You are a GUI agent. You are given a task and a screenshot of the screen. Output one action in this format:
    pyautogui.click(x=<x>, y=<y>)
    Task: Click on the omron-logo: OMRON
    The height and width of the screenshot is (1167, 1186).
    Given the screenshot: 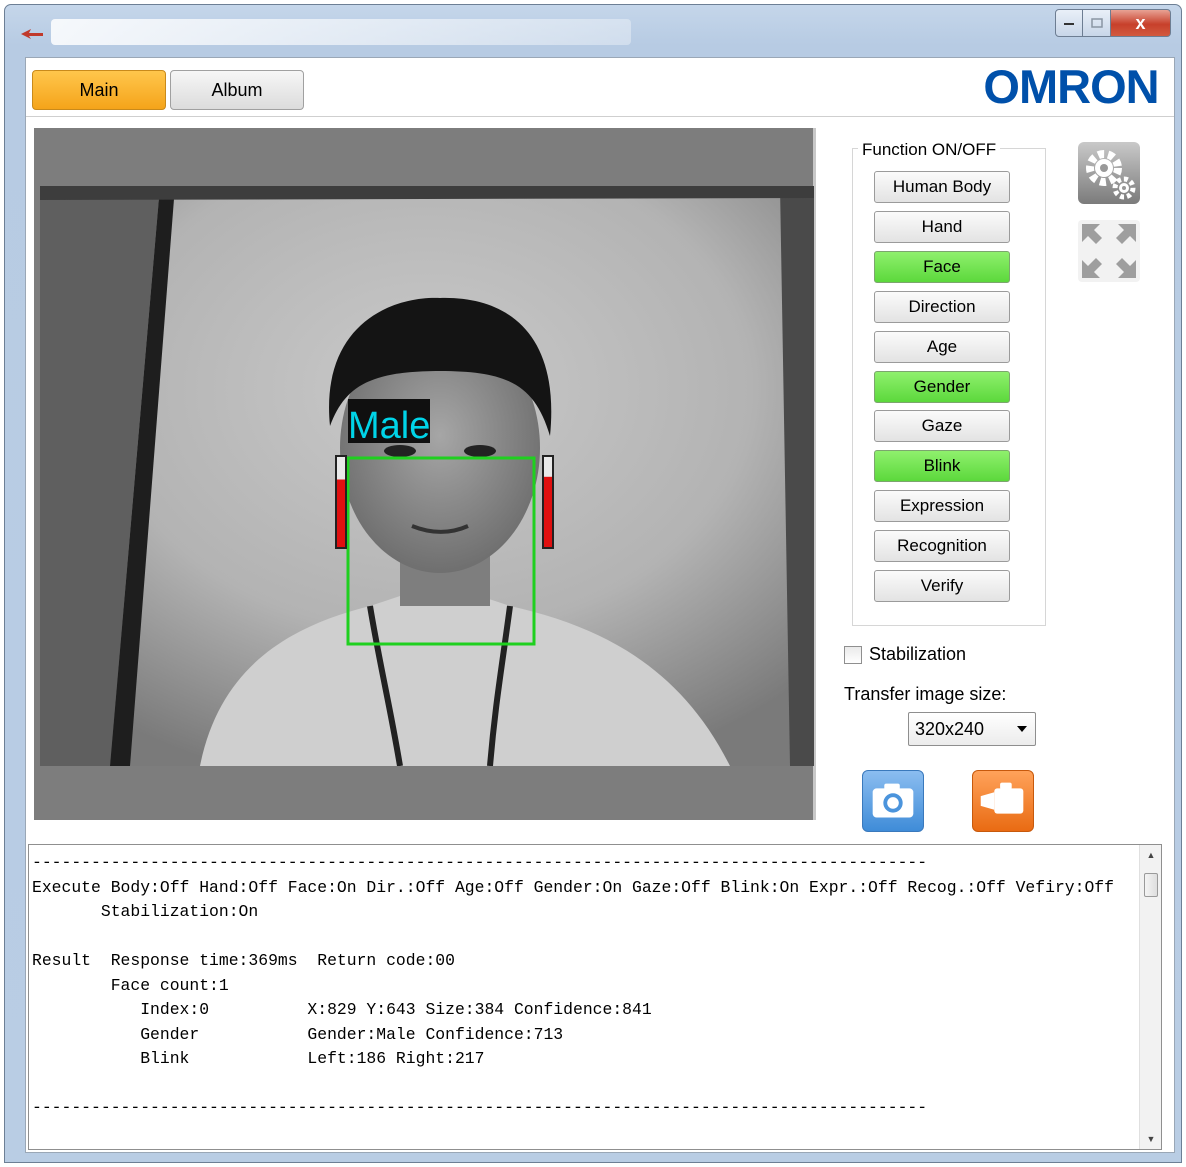 What is the action you would take?
    pyautogui.click(x=1071, y=86)
    